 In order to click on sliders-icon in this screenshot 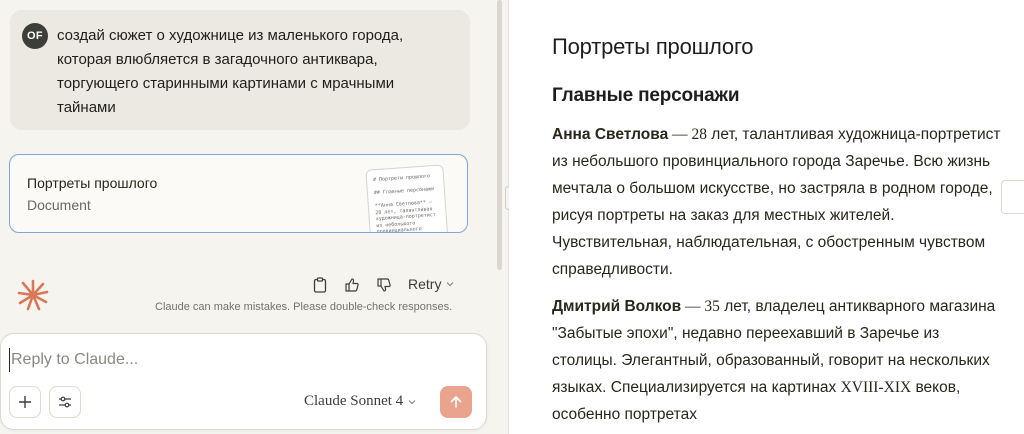, I will do `click(65, 402)`.